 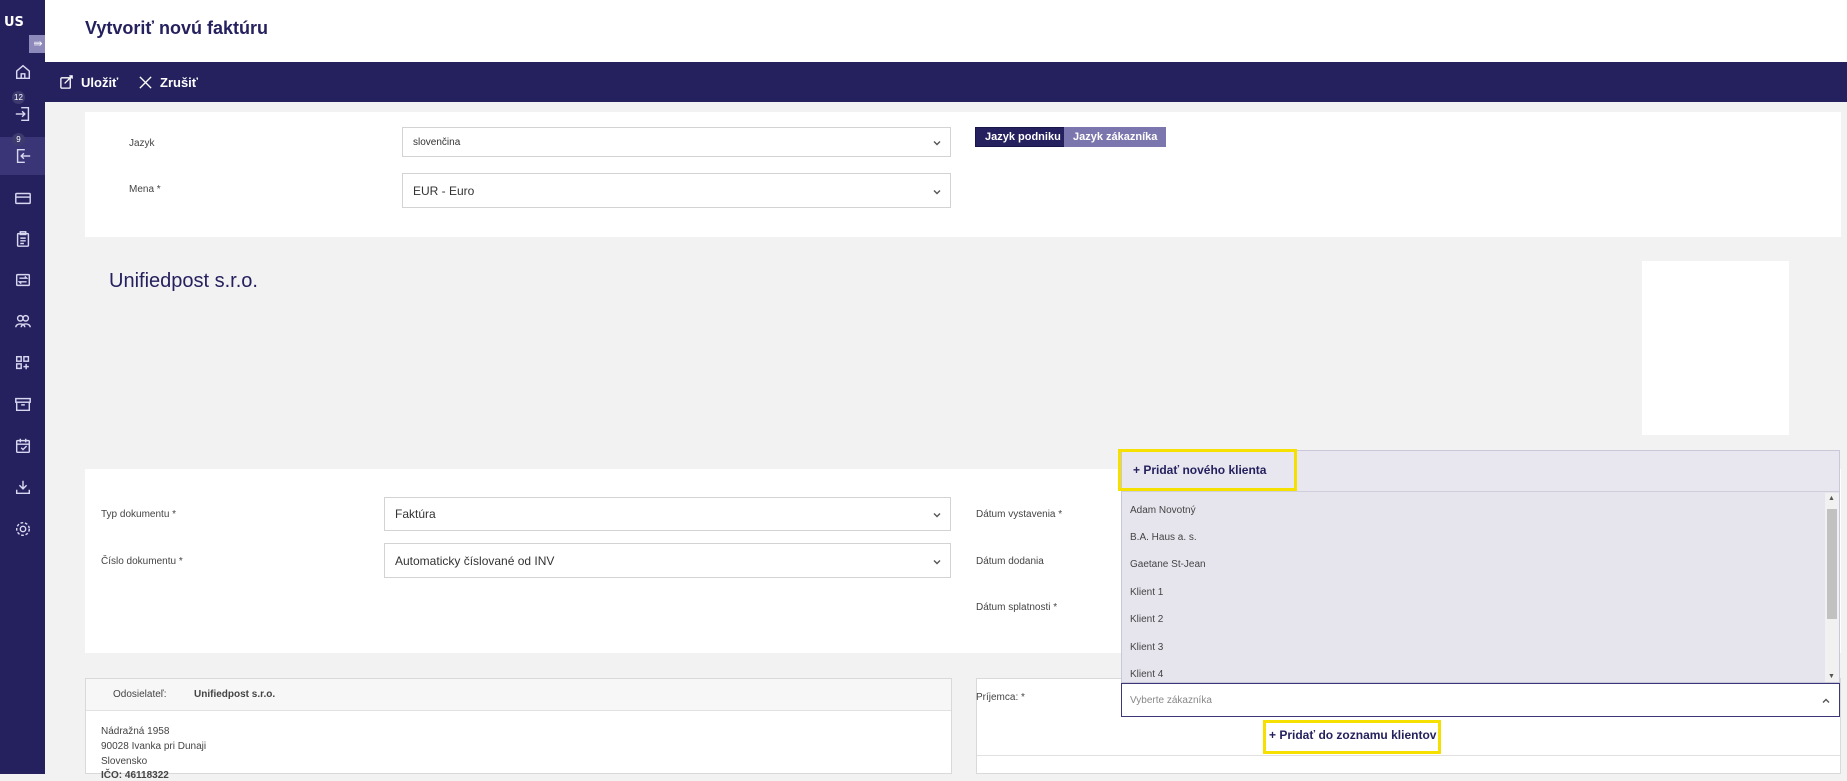 I want to click on dropdown-scrollbar: ▲ ▼, so click(x=1832, y=587).